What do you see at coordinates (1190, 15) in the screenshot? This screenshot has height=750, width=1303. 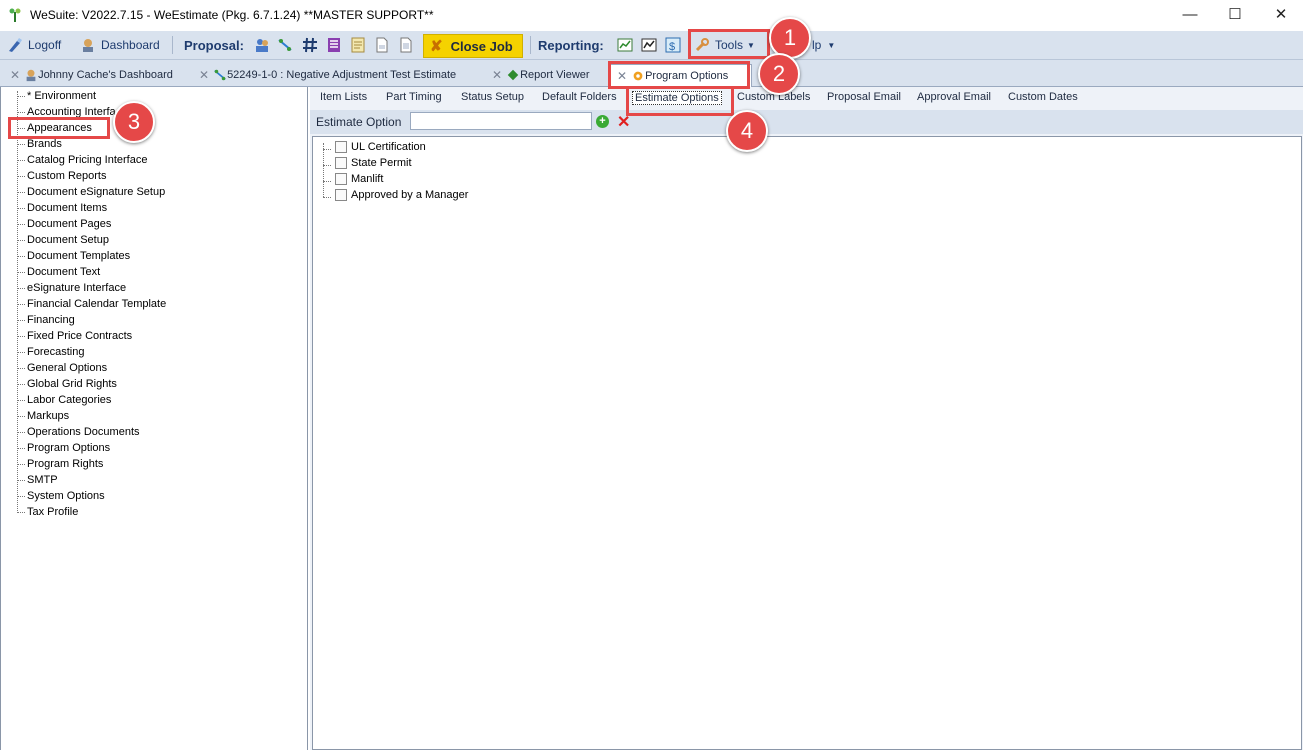 I see `minimize-button: —` at bounding box center [1190, 15].